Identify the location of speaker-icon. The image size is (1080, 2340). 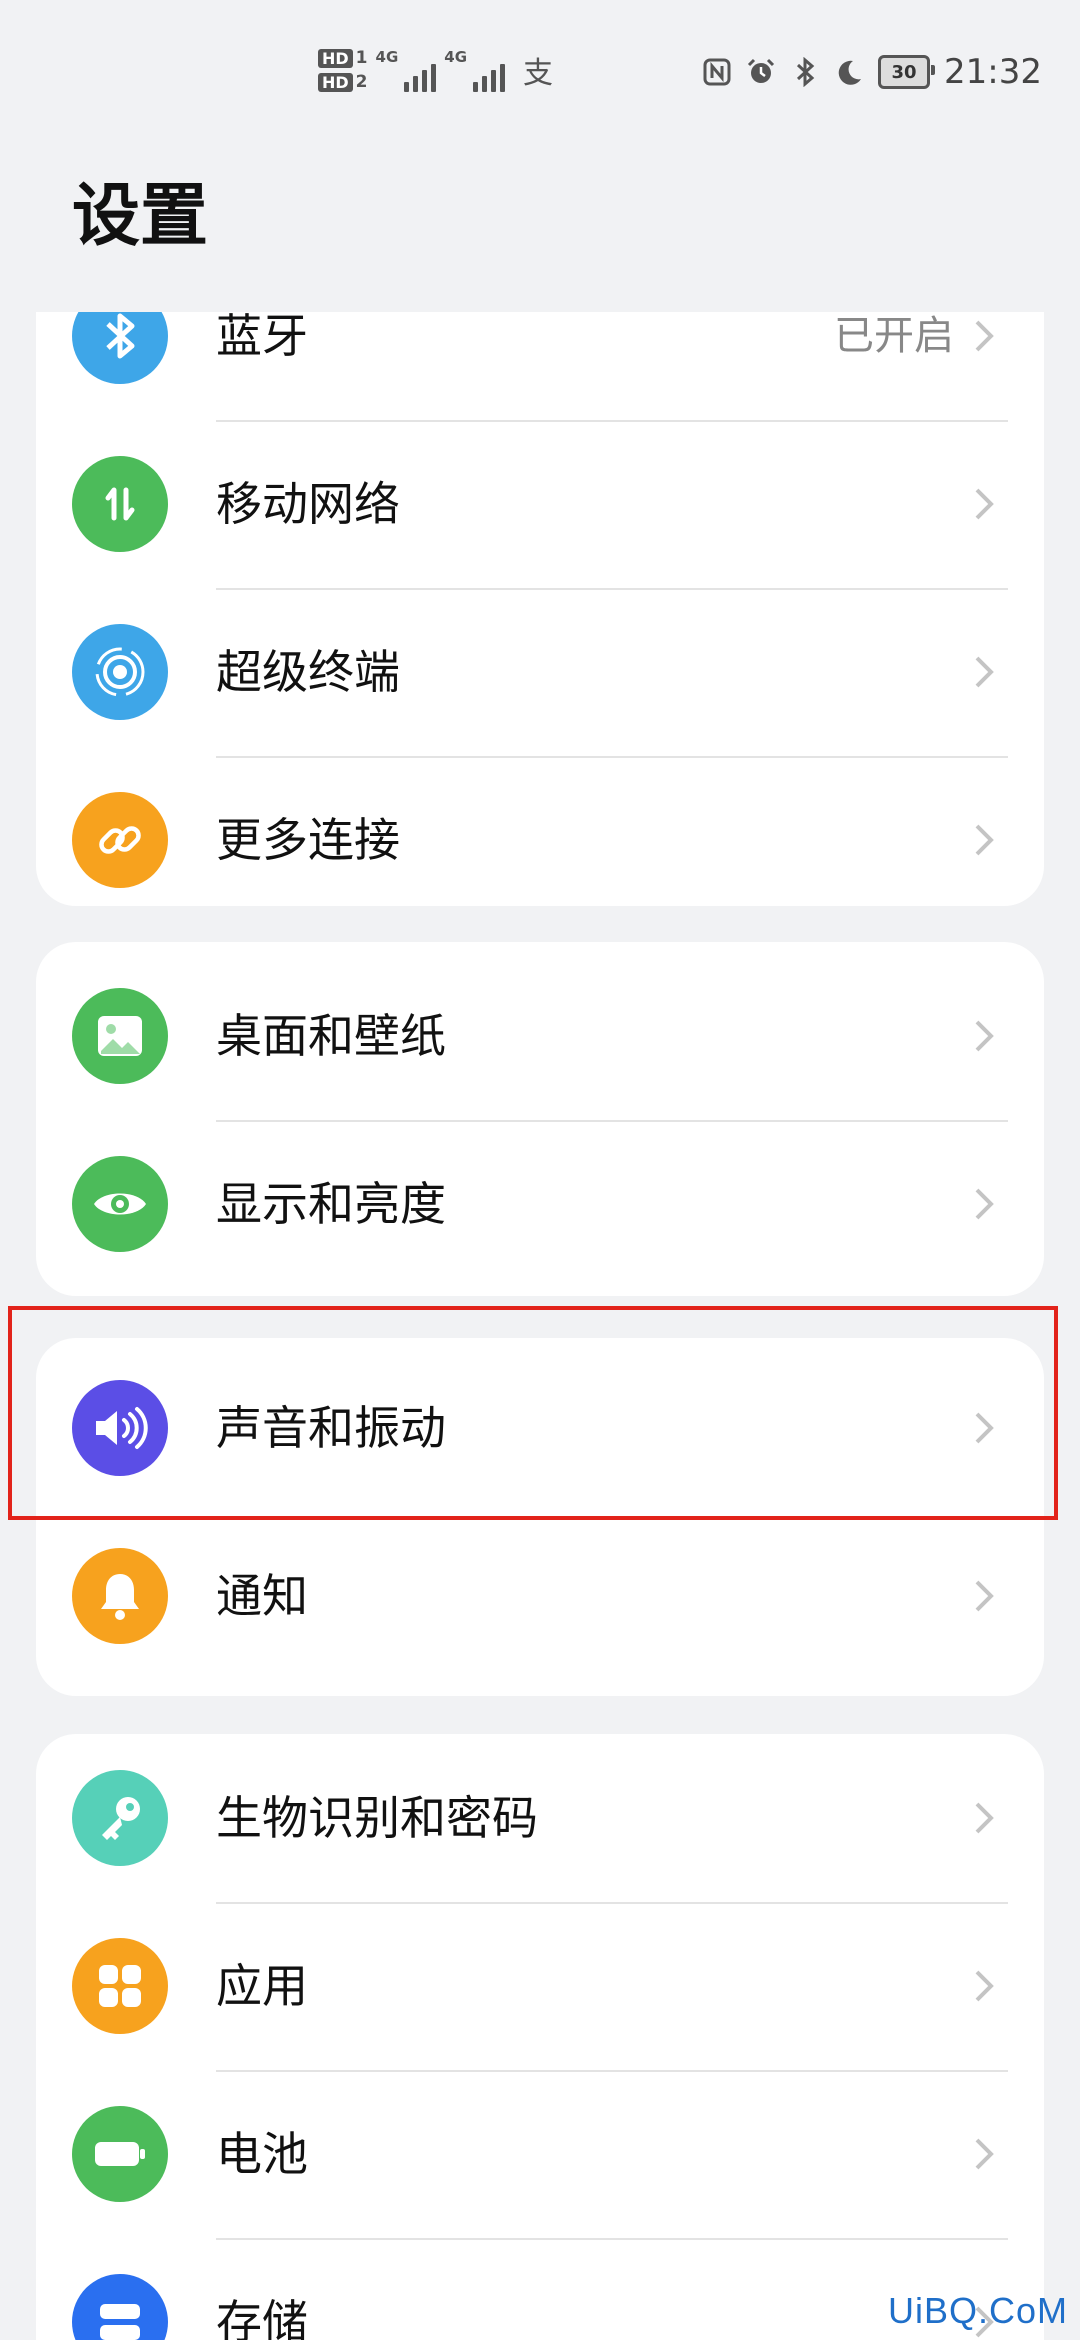
(120, 1428).